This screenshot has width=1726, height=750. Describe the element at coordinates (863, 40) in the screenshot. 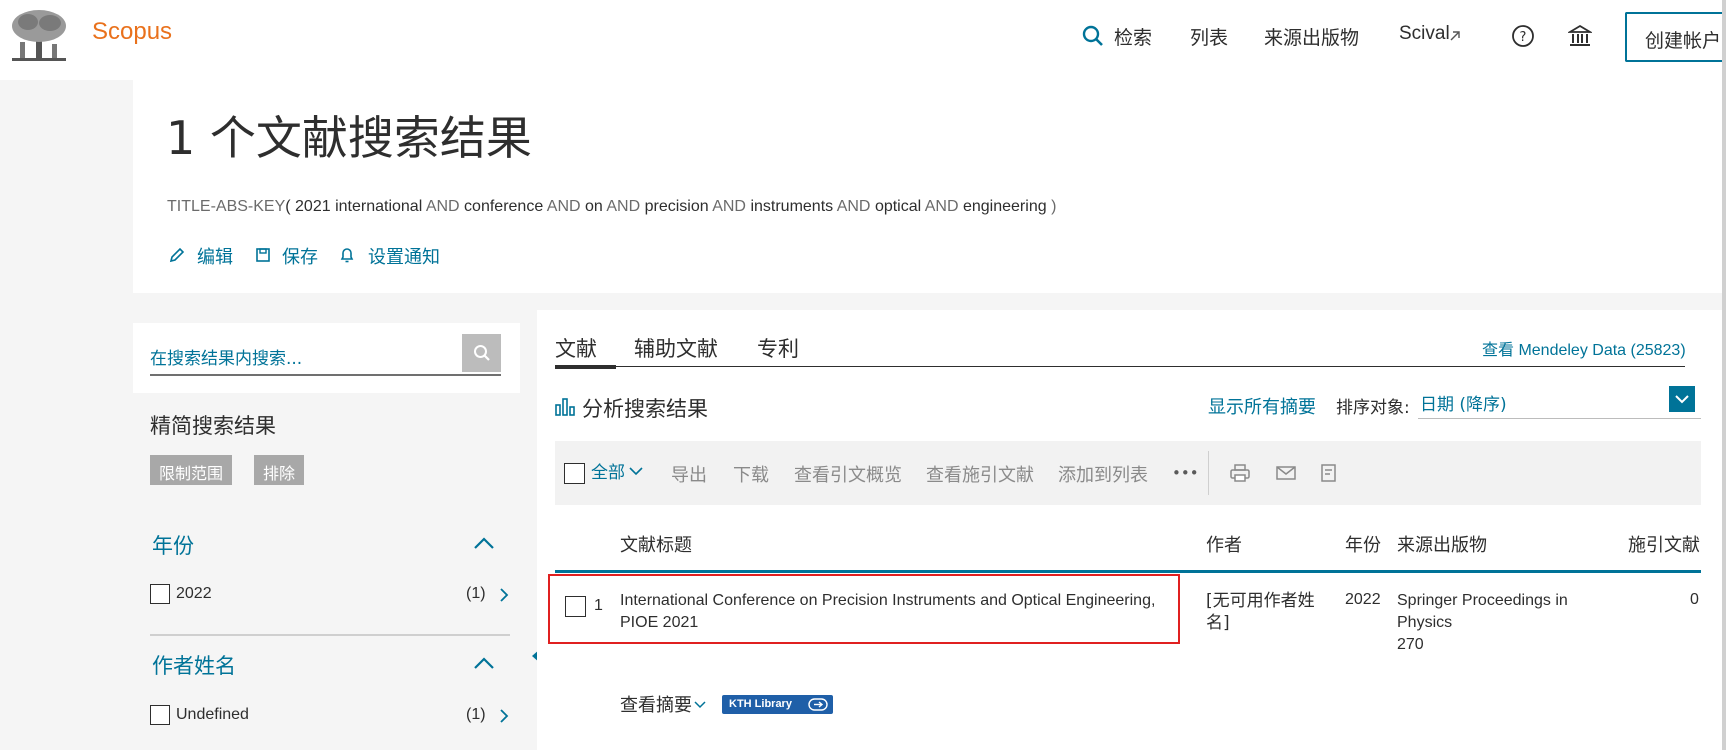

I see `top-bar` at that location.